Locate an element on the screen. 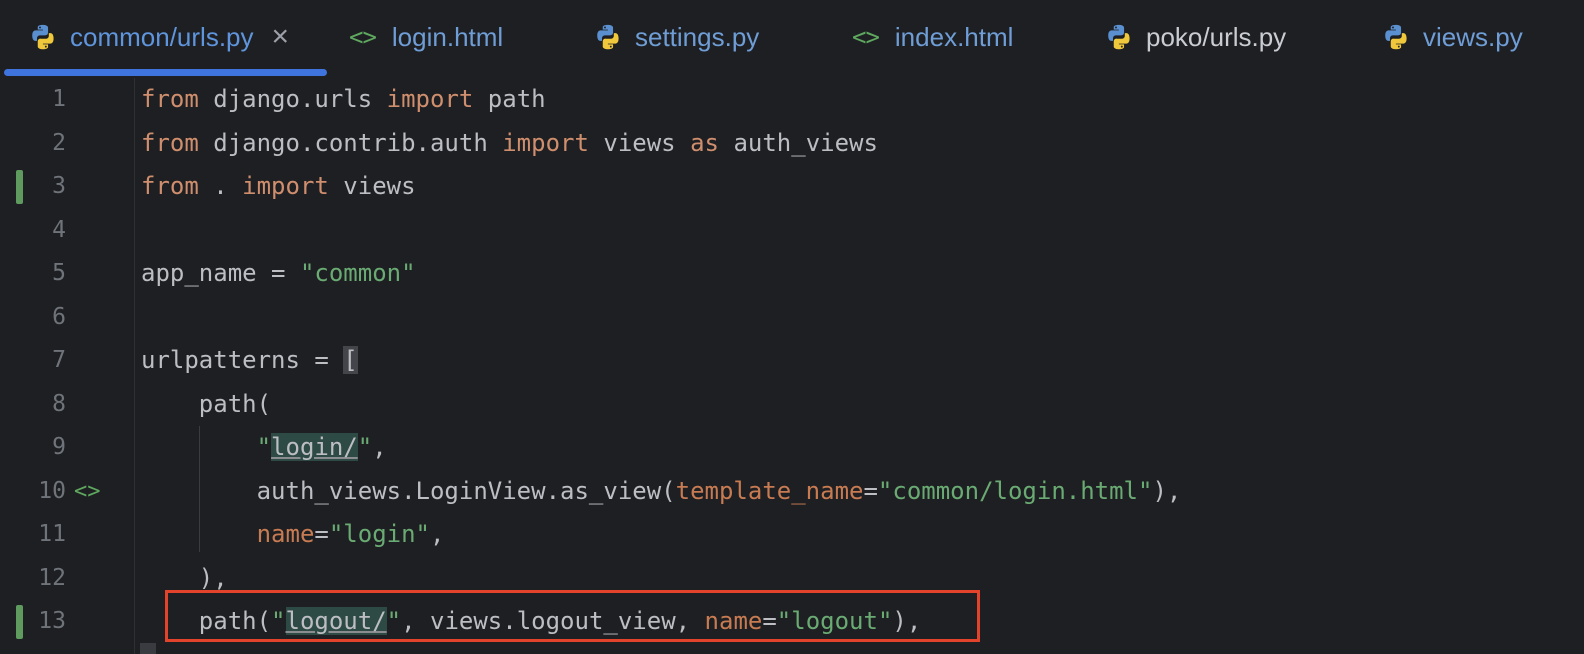 This screenshot has width=1584, height=654. line-number: 6 is located at coordinates (59, 316).